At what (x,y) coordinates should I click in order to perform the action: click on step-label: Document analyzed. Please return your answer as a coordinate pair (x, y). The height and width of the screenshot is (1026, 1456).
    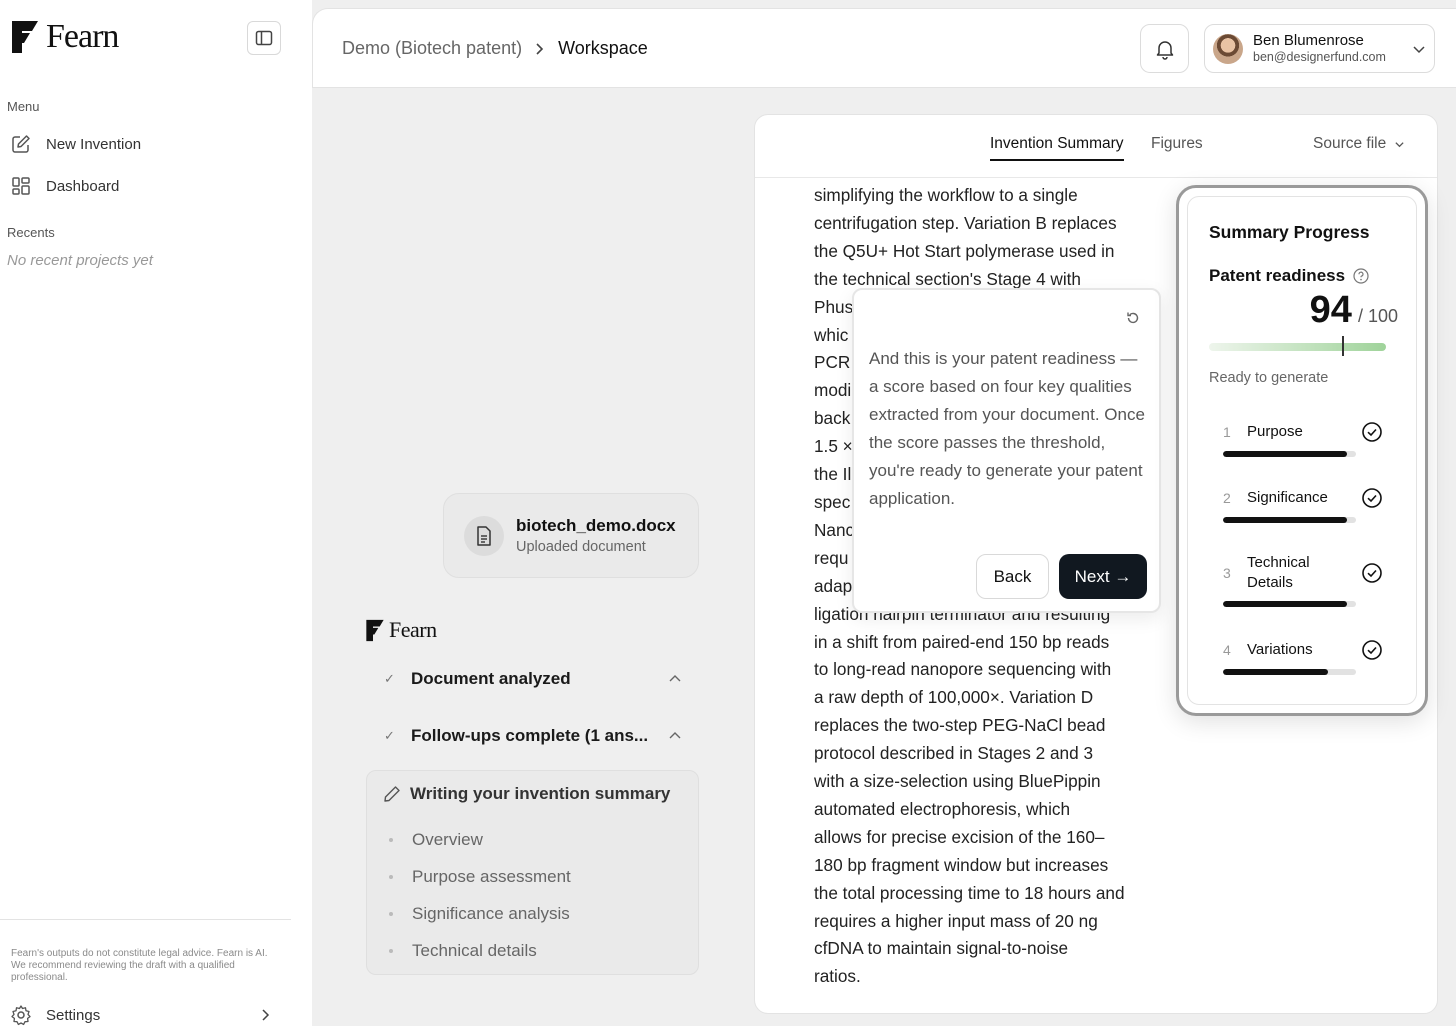
    Looking at the image, I should click on (491, 678).